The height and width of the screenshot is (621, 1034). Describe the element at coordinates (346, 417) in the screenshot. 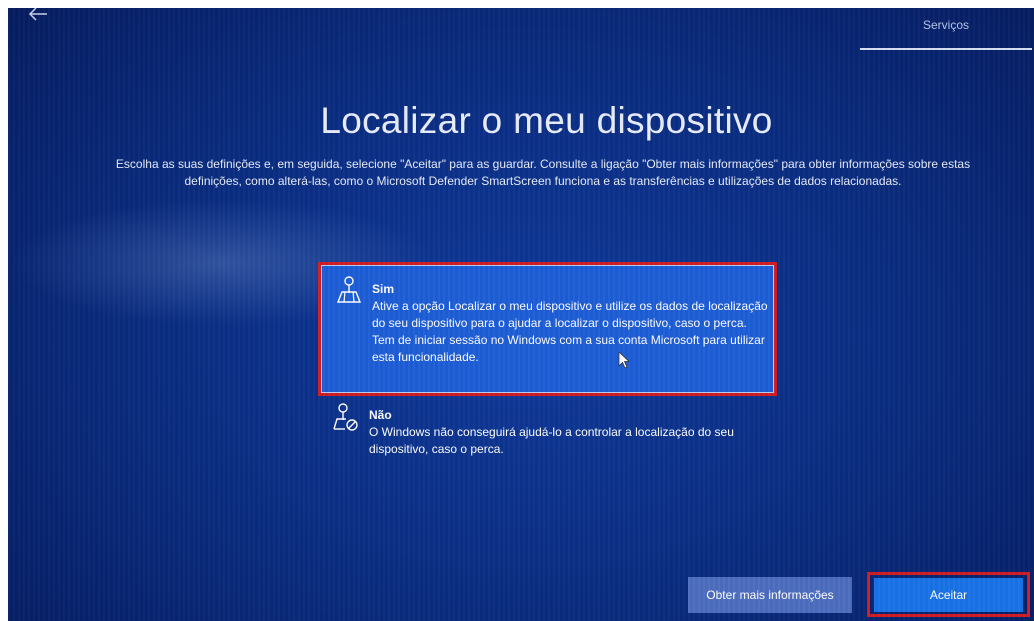

I see `location-disabled-icon` at that location.